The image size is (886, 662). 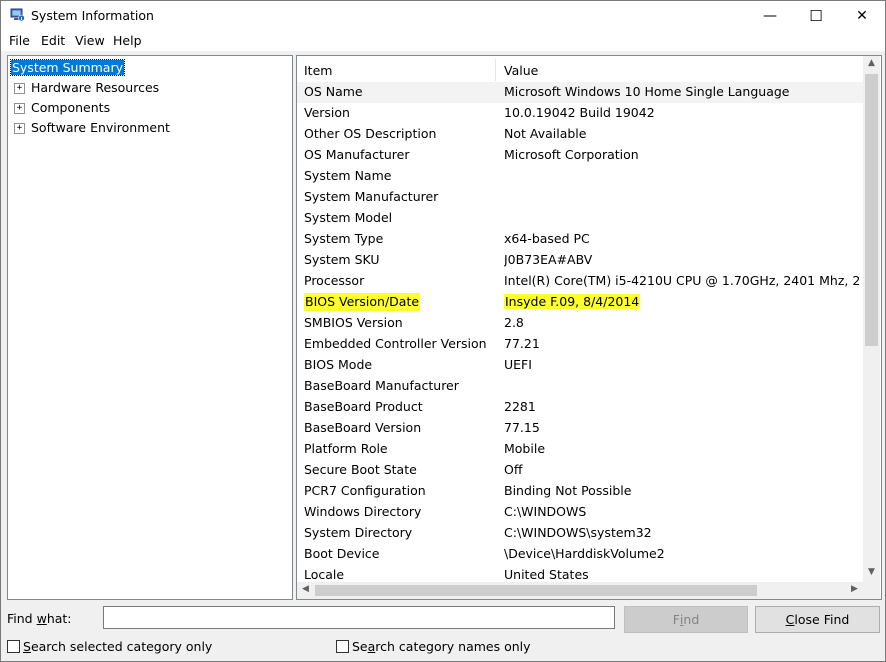 I want to click on search-selected-category-checkbox: Search selected category only, so click(x=109, y=646).